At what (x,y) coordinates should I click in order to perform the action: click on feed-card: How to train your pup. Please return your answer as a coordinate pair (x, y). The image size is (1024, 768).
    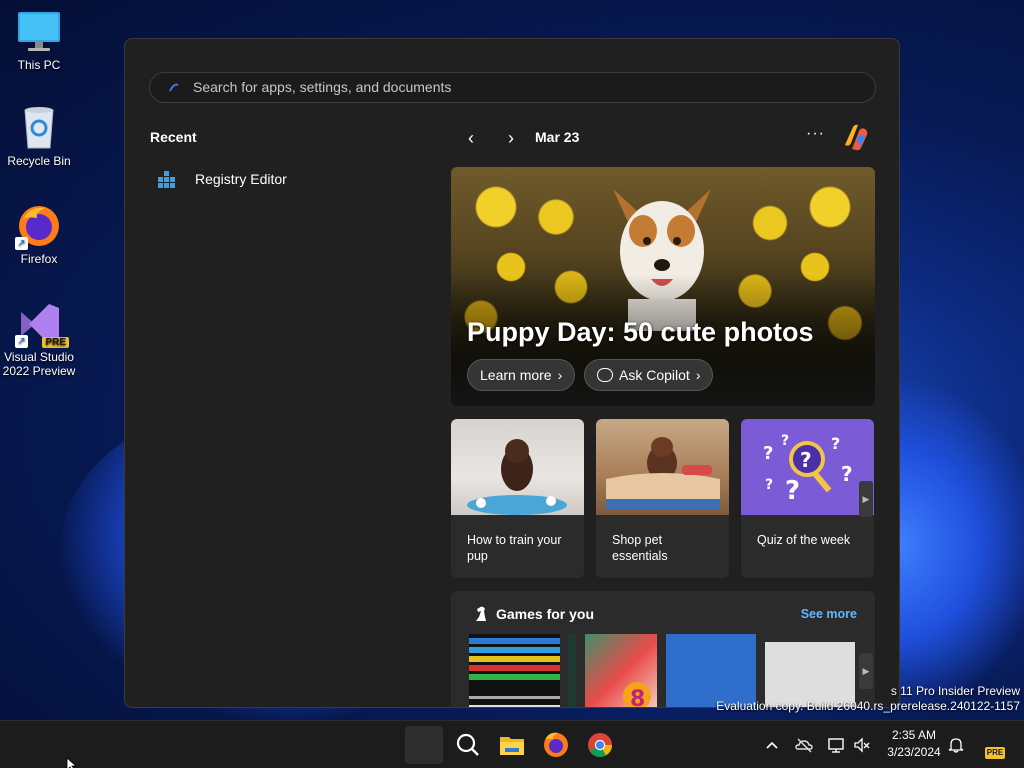
    Looking at the image, I should click on (517, 498).